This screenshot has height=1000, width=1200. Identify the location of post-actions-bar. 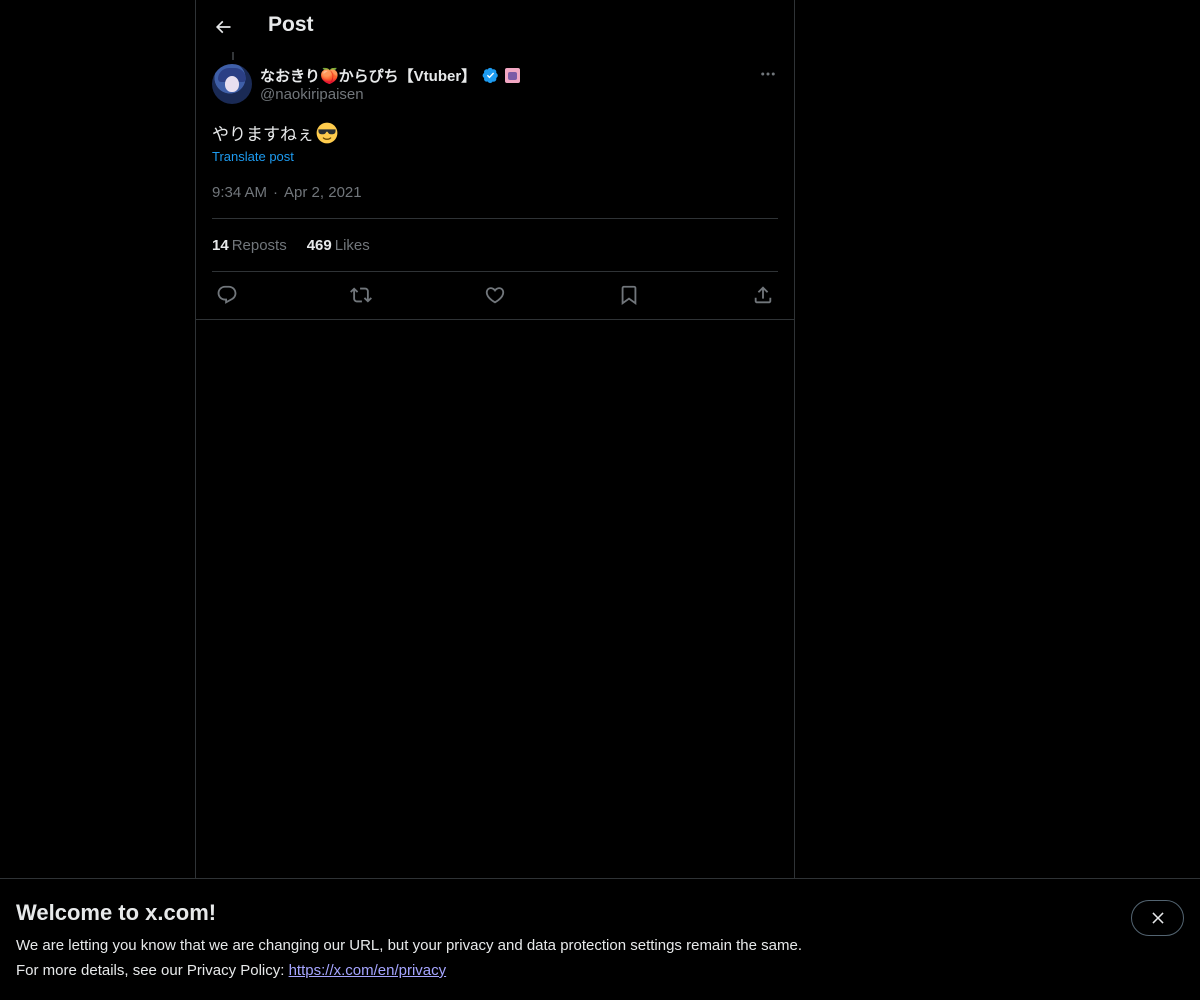
(495, 295).